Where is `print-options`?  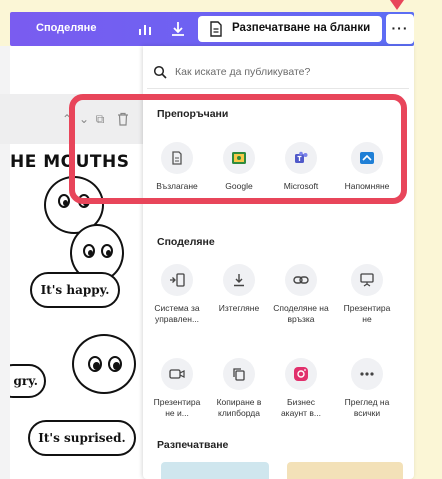 print-options is located at coordinates (285, 470).